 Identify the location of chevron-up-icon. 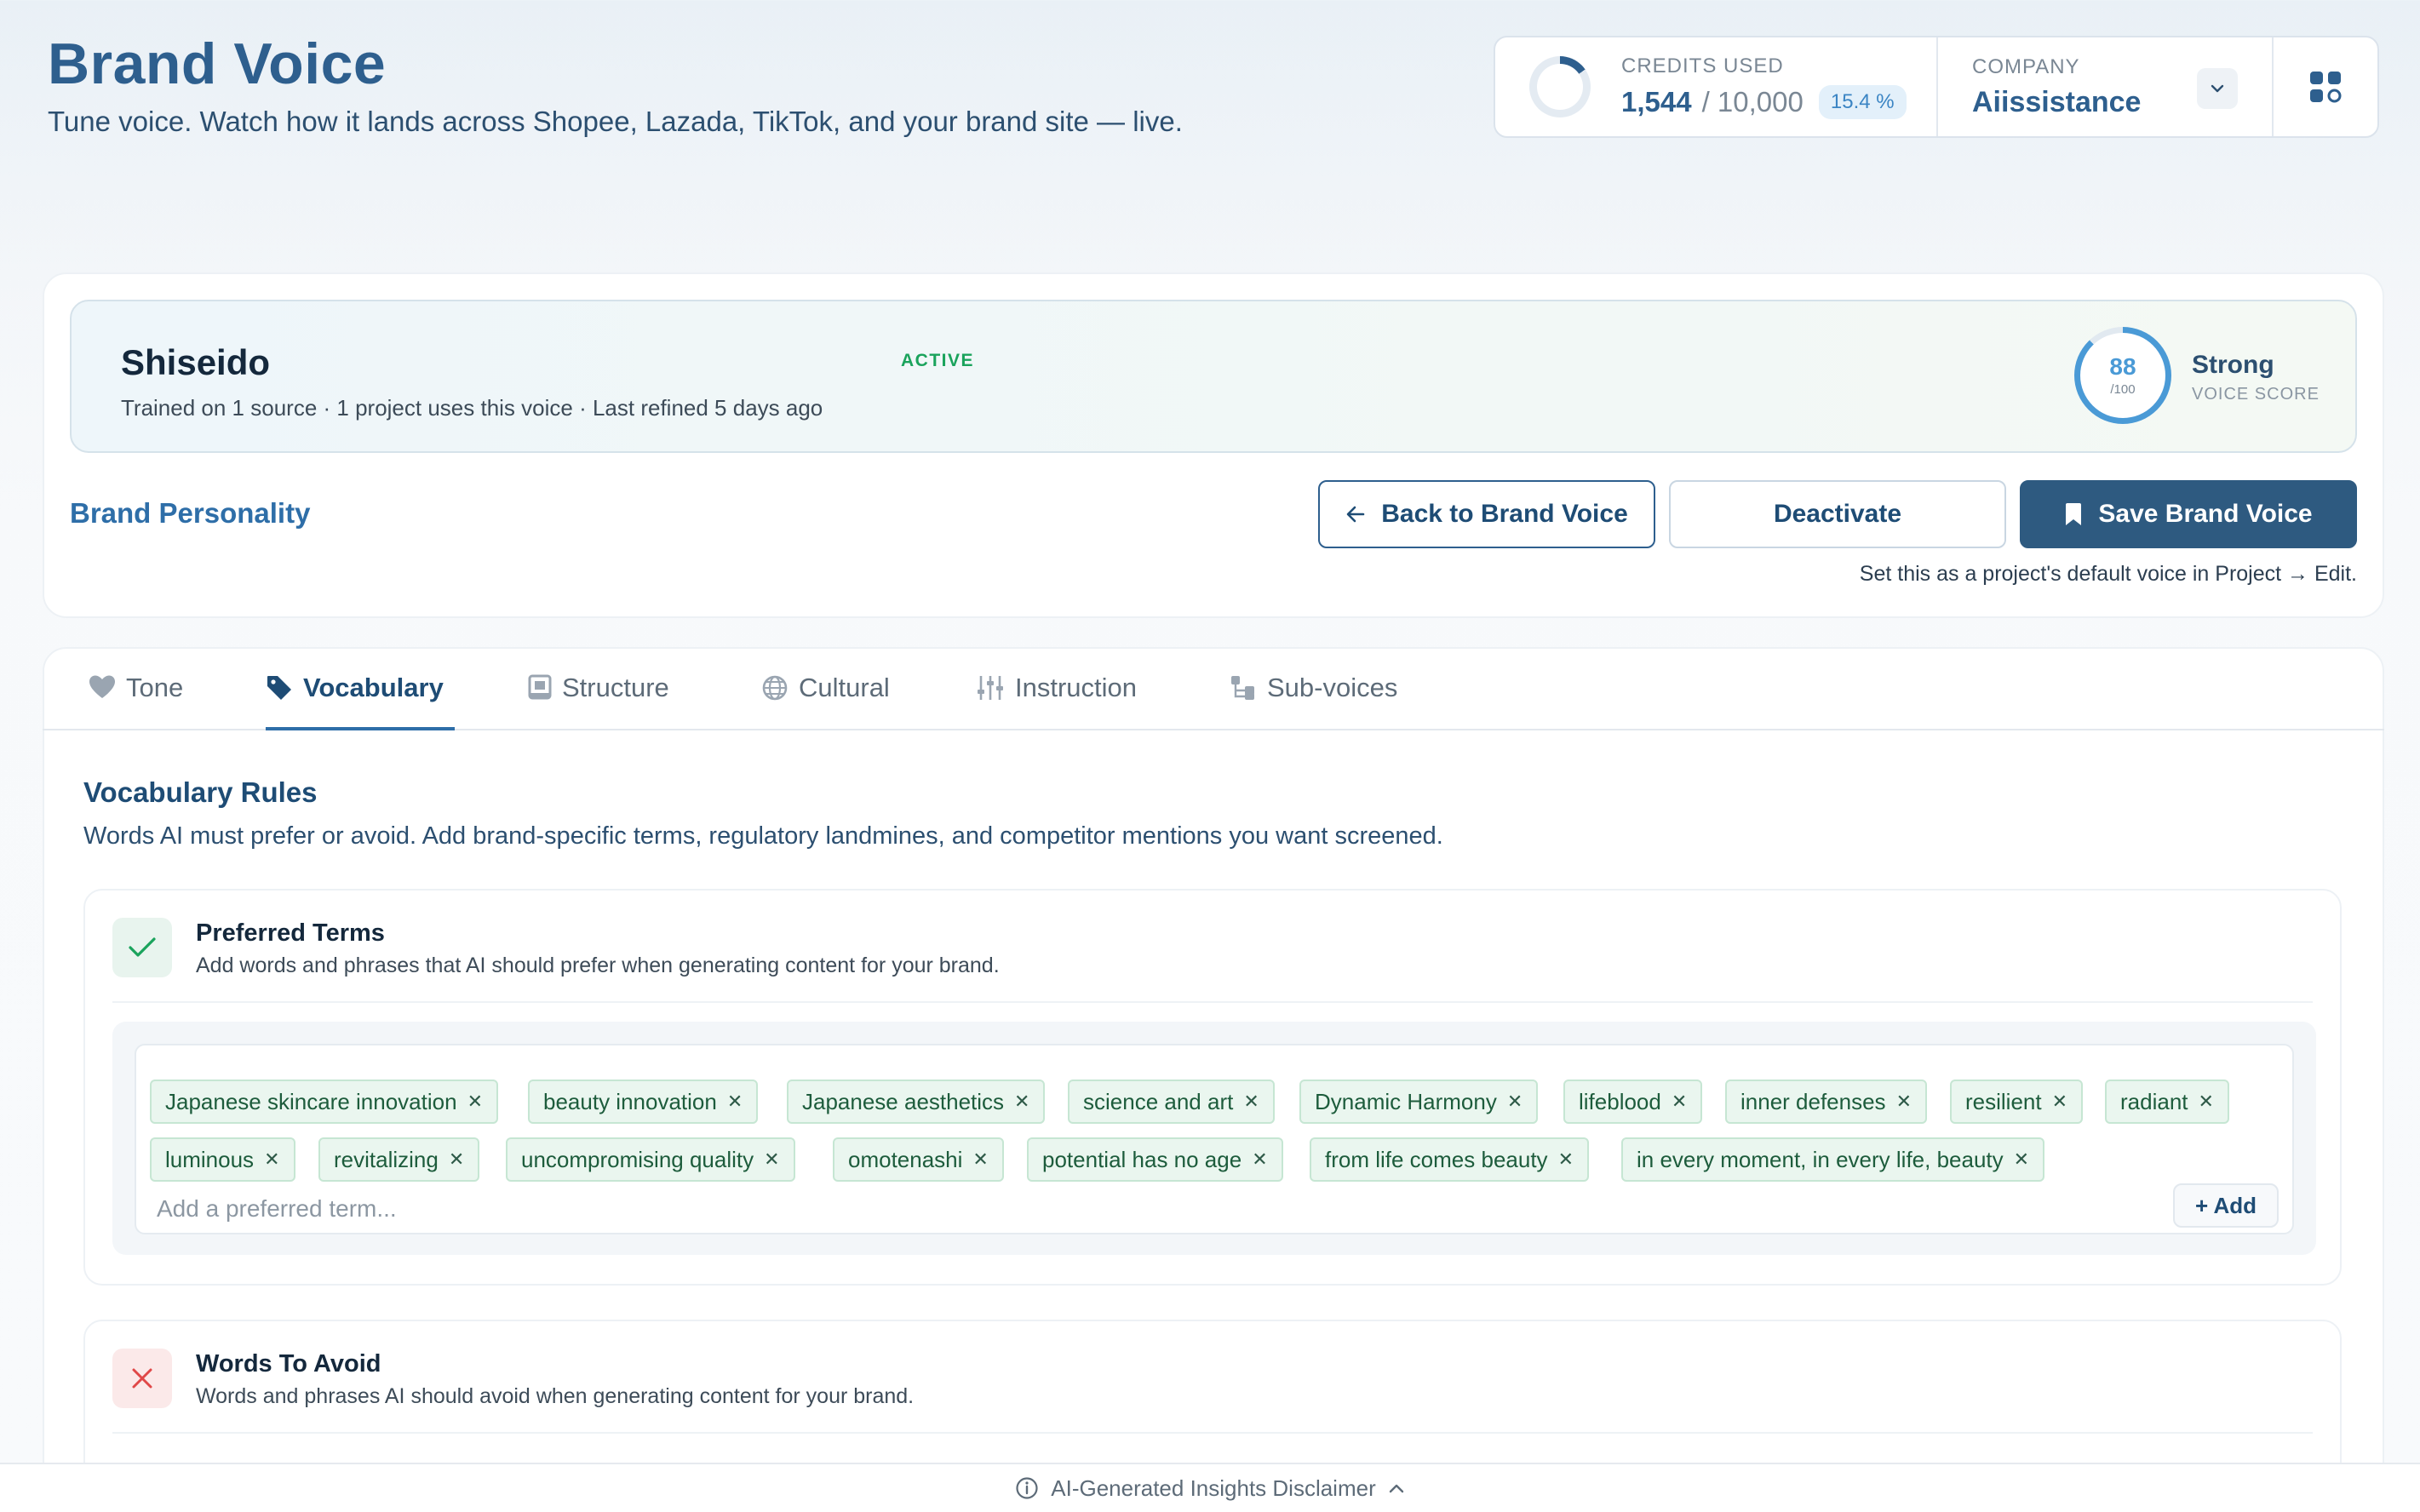
(1397, 1488).